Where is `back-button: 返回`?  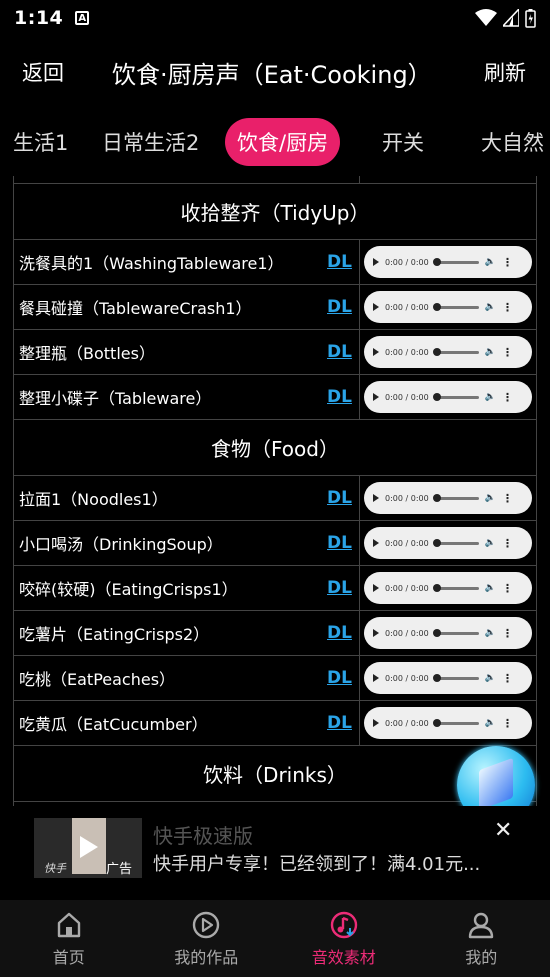
back-button: 返回 is located at coordinates (43, 72).